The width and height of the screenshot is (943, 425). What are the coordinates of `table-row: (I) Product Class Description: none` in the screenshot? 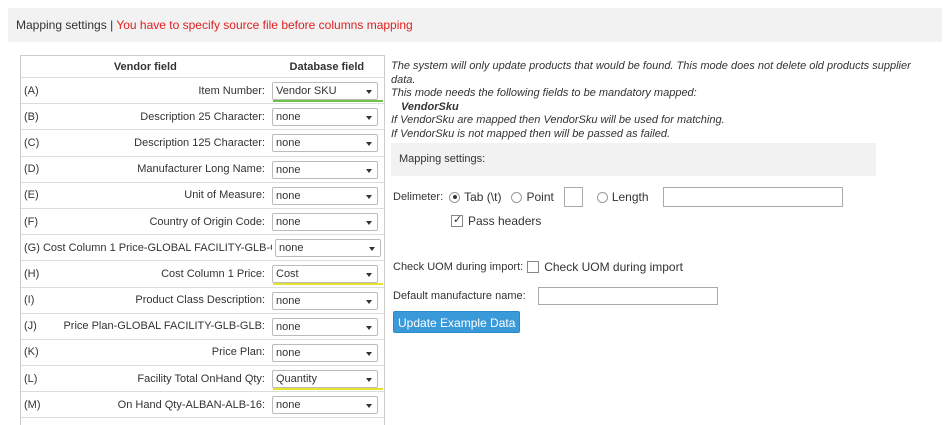 It's located at (202, 301).